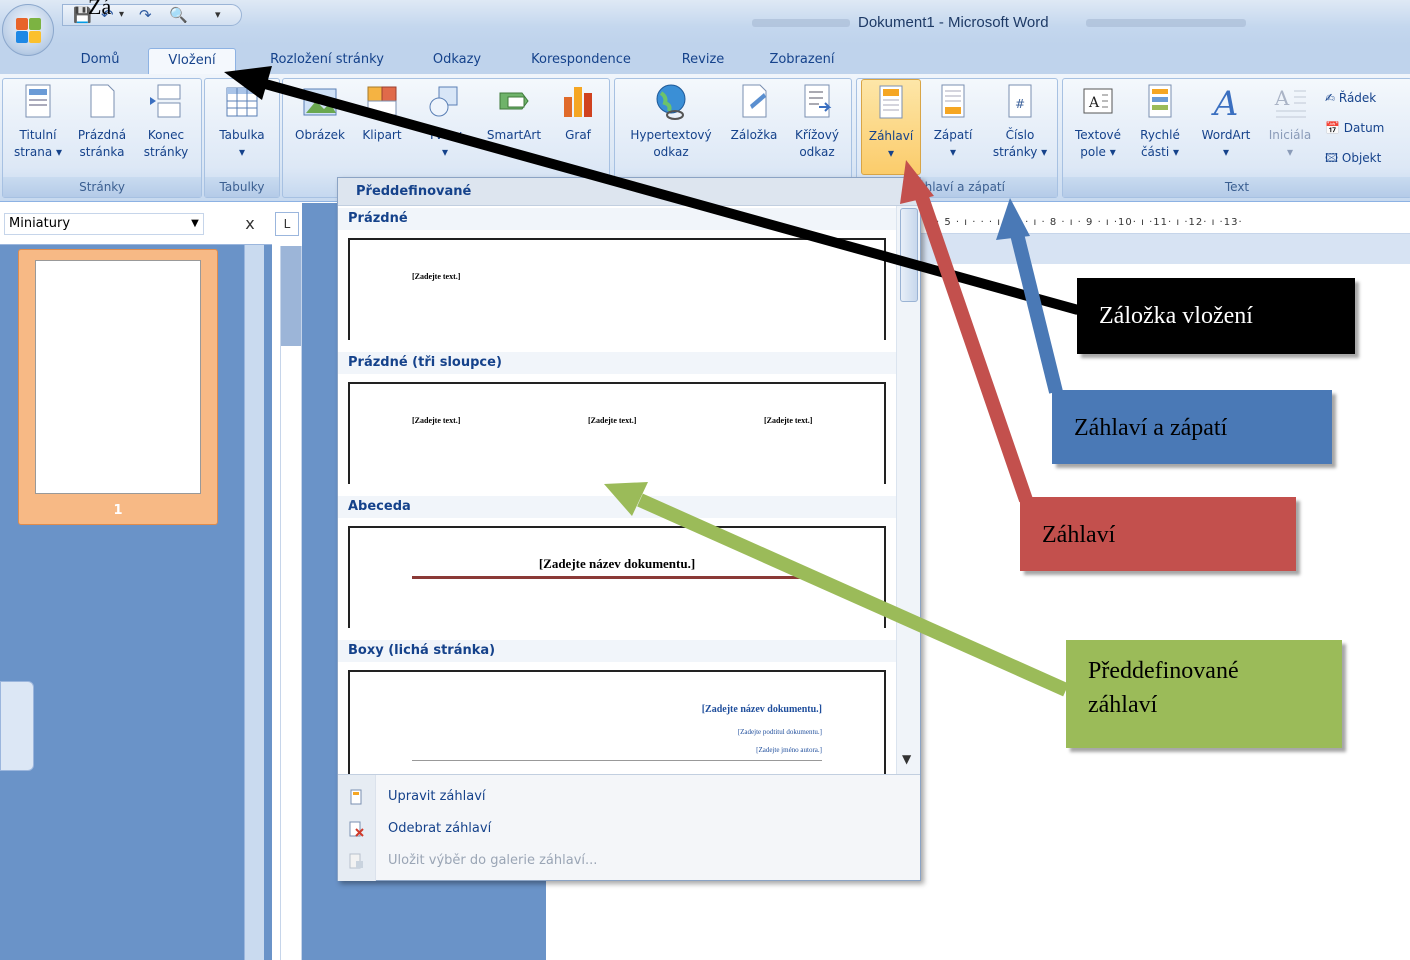 The width and height of the screenshot is (1410, 960). What do you see at coordinates (671, 127) in the screenshot?
I see `hyperlink-button: Hypertextový odkaz` at bounding box center [671, 127].